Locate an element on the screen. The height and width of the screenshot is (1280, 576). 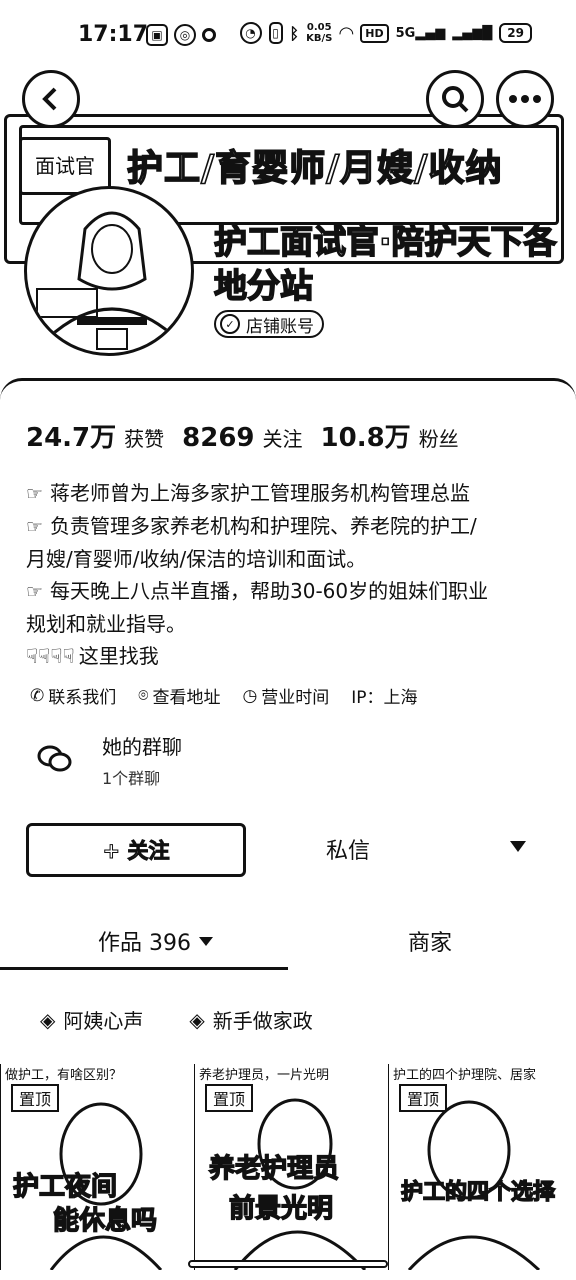
info-row: ✆ 联系我们 ⌾ 查看地址 ◷ 营业时间 IP：上海 is located at coordinates (224, 696).